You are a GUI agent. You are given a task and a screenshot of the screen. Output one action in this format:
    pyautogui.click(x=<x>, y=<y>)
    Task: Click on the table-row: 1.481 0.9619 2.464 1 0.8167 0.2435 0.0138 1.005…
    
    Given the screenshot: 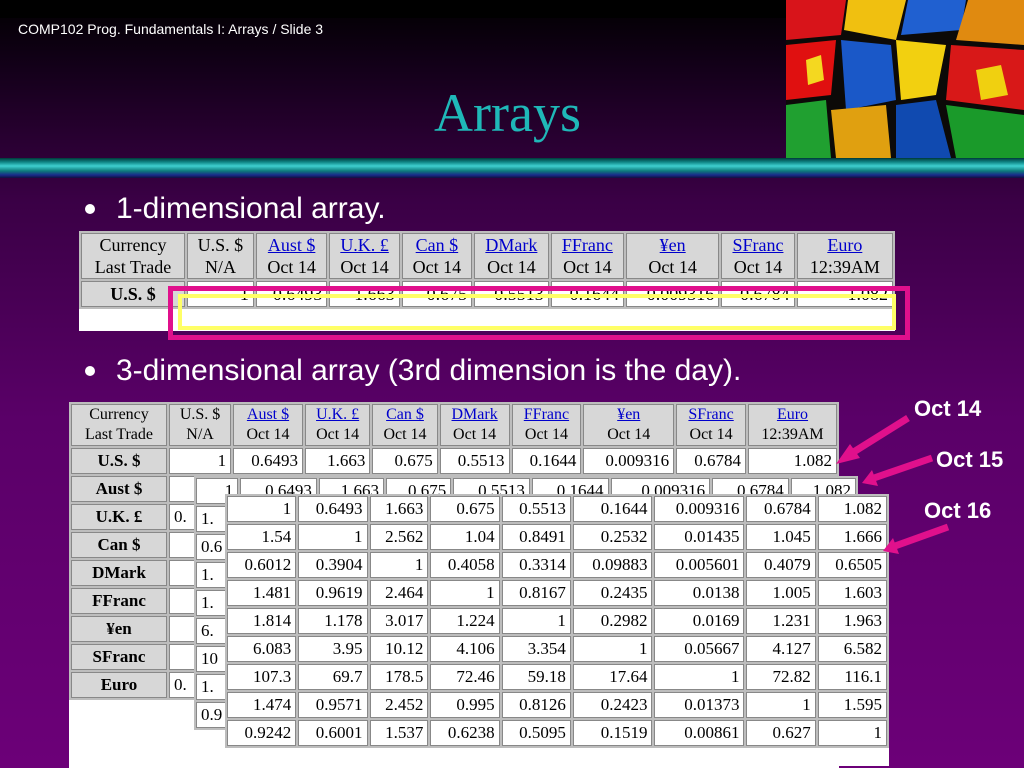 What is the action you would take?
    pyautogui.click(x=557, y=593)
    